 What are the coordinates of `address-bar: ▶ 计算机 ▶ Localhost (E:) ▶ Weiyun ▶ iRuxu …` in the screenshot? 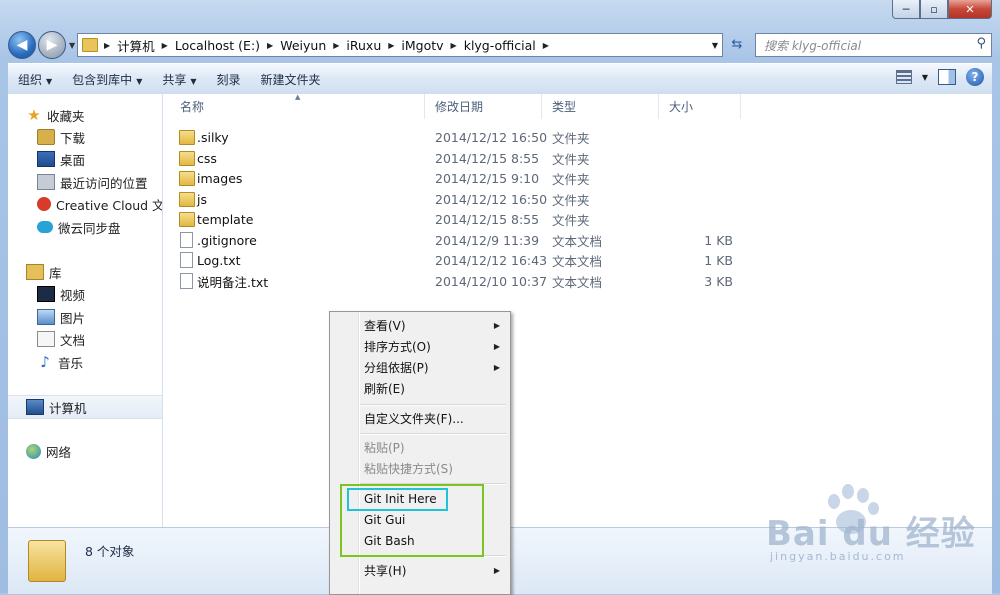 It's located at (400, 45).